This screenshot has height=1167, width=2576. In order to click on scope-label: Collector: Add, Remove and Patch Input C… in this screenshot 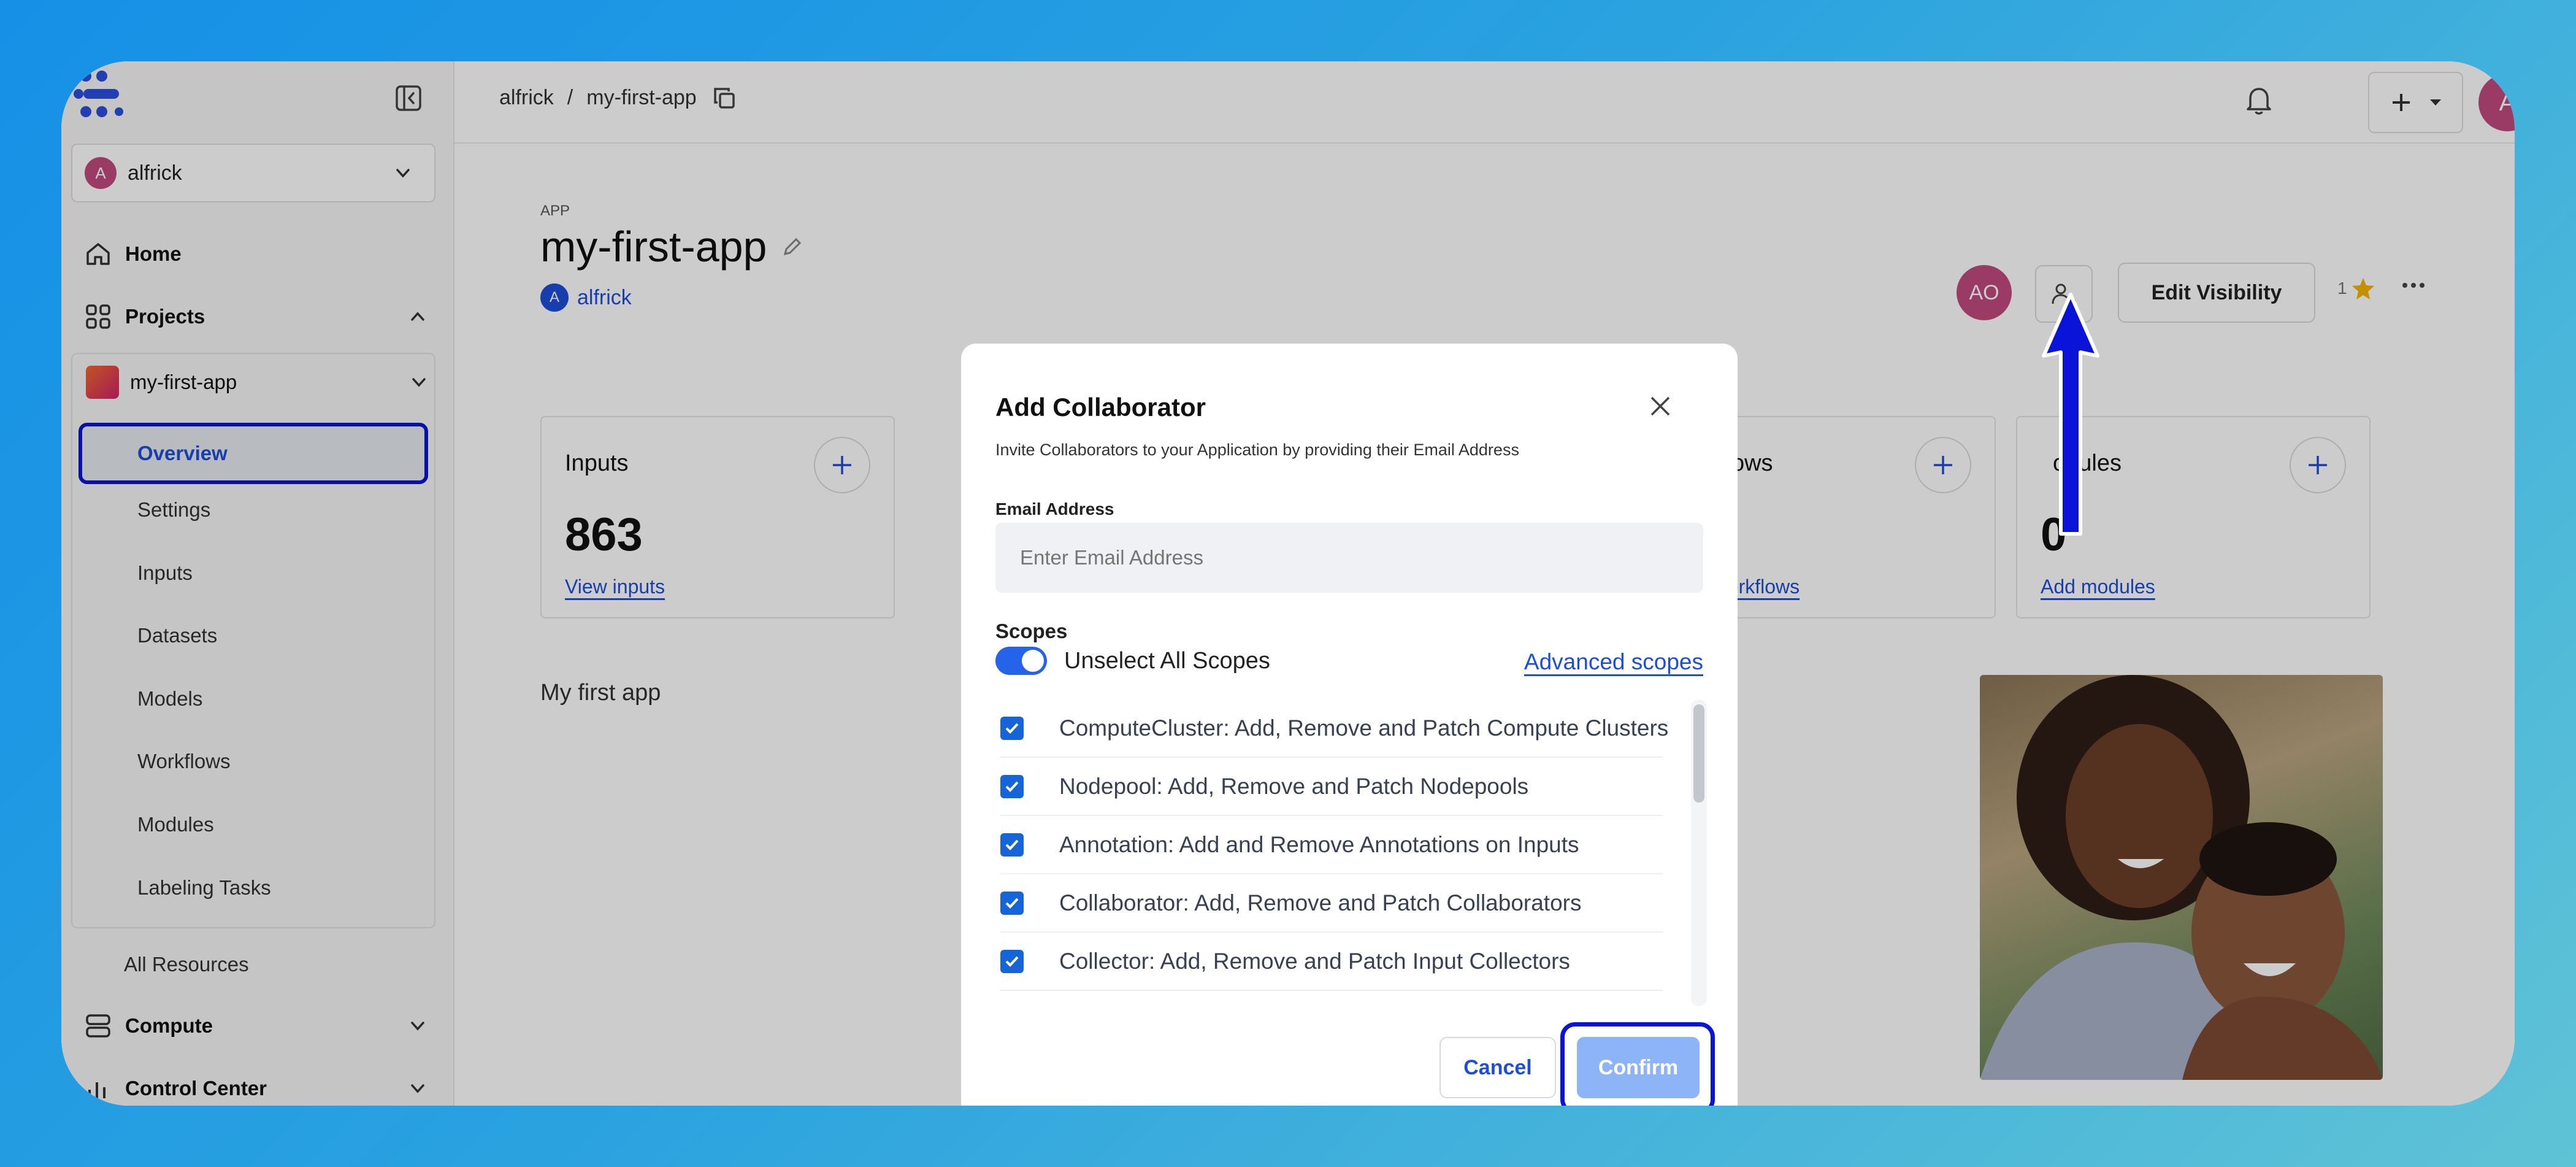, I will do `click(1314, 961)`.